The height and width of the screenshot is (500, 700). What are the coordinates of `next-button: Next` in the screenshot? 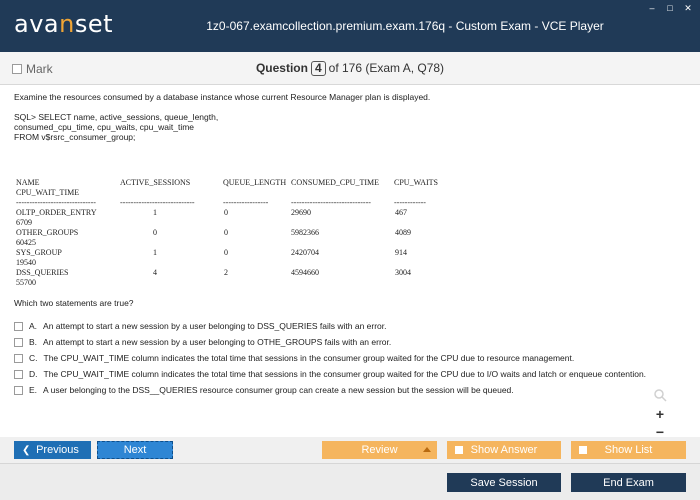 It's located at (135, 450).